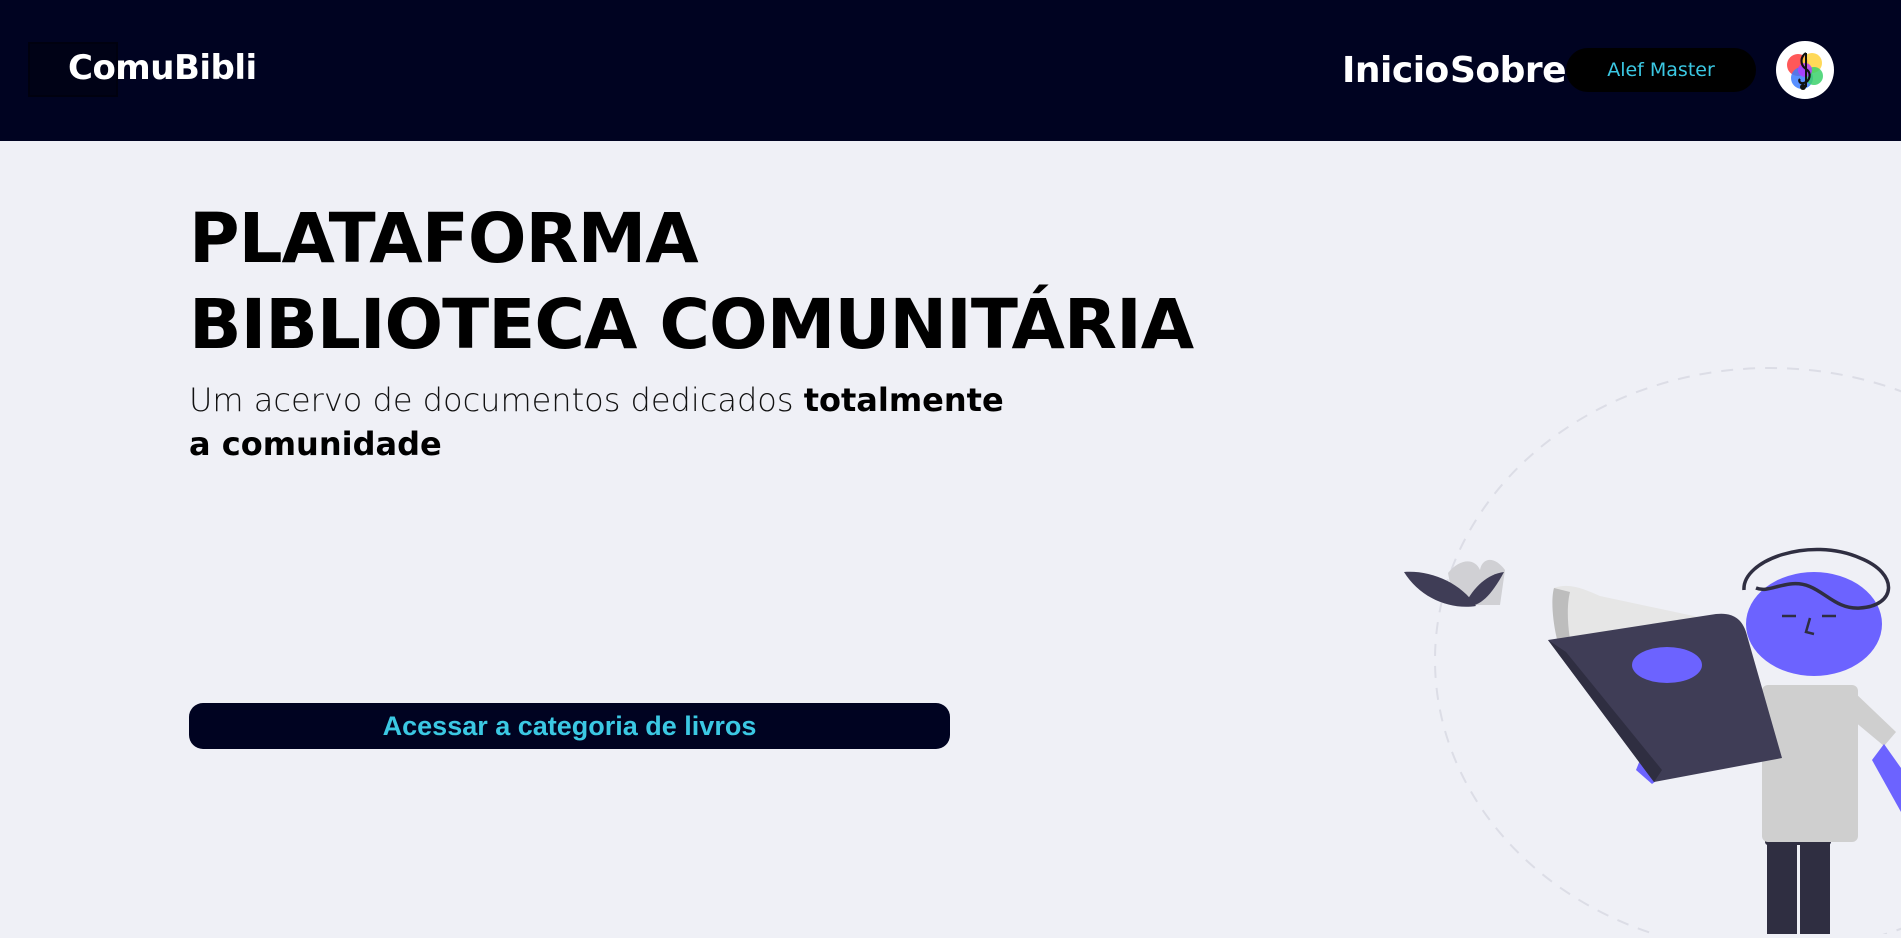 The width and height of the screenshot is (1901, 938). Describe the element at coordinates (1886, 778) in the screenshot. I see `hand-right` at that location.